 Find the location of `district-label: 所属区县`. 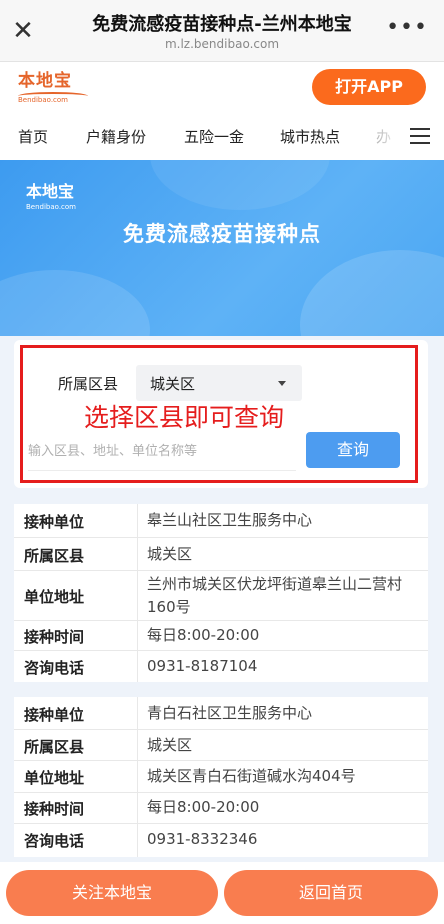

district-label: 所属区县 is located at coordinates (88, 384).